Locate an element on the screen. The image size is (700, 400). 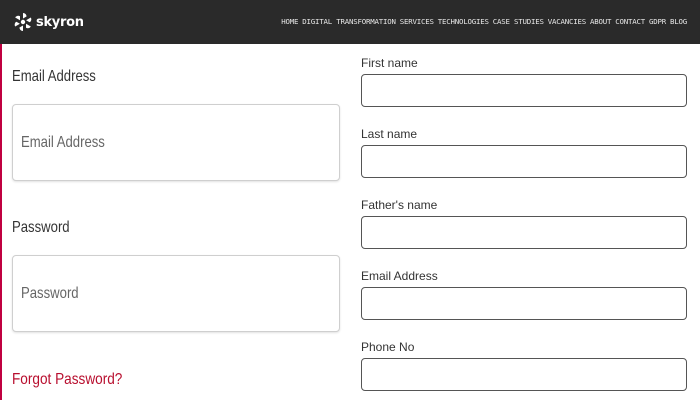
login-password-input: Password is located at coordinates (176, 293).